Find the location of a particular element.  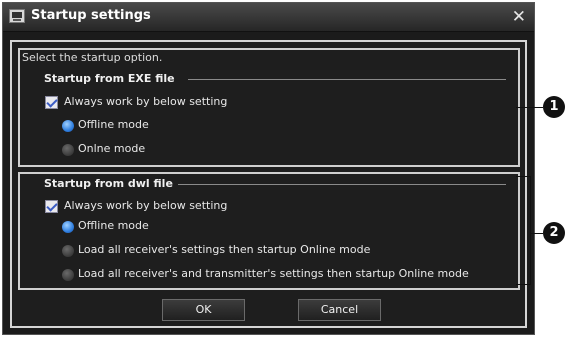

exe-online-radio is located at coordinates (68, 150).